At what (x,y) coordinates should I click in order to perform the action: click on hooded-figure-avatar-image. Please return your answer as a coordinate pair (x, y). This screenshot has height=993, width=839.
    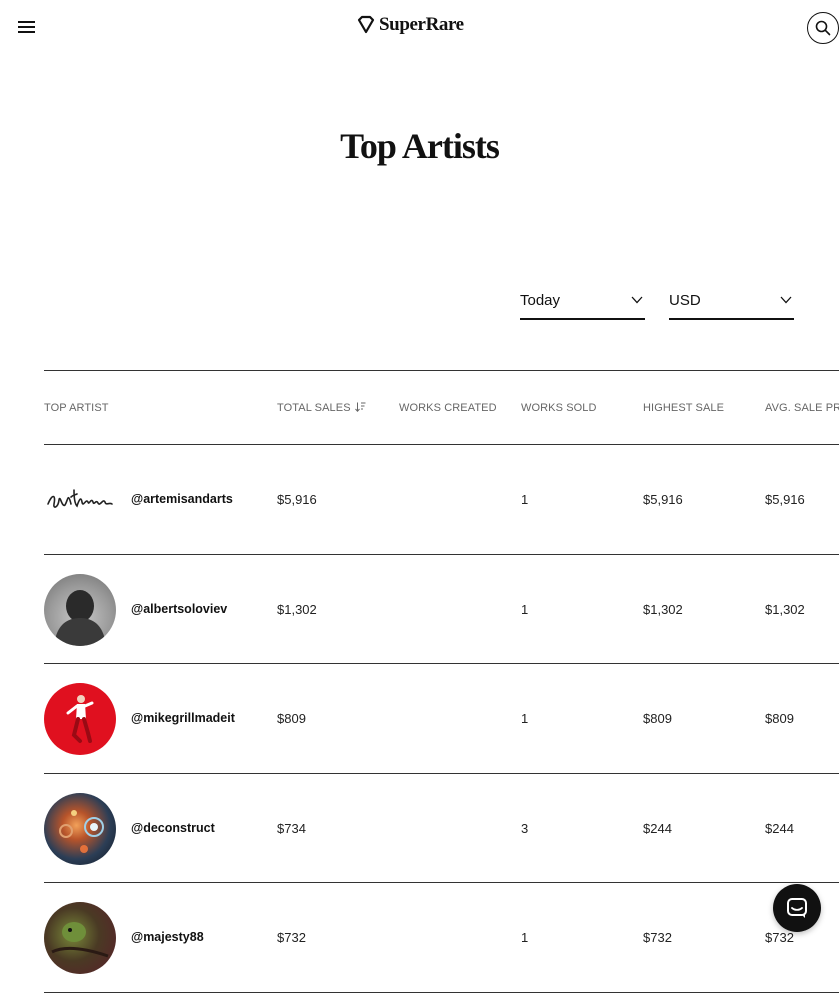
    Looking at the image, I should click on (80, 617).